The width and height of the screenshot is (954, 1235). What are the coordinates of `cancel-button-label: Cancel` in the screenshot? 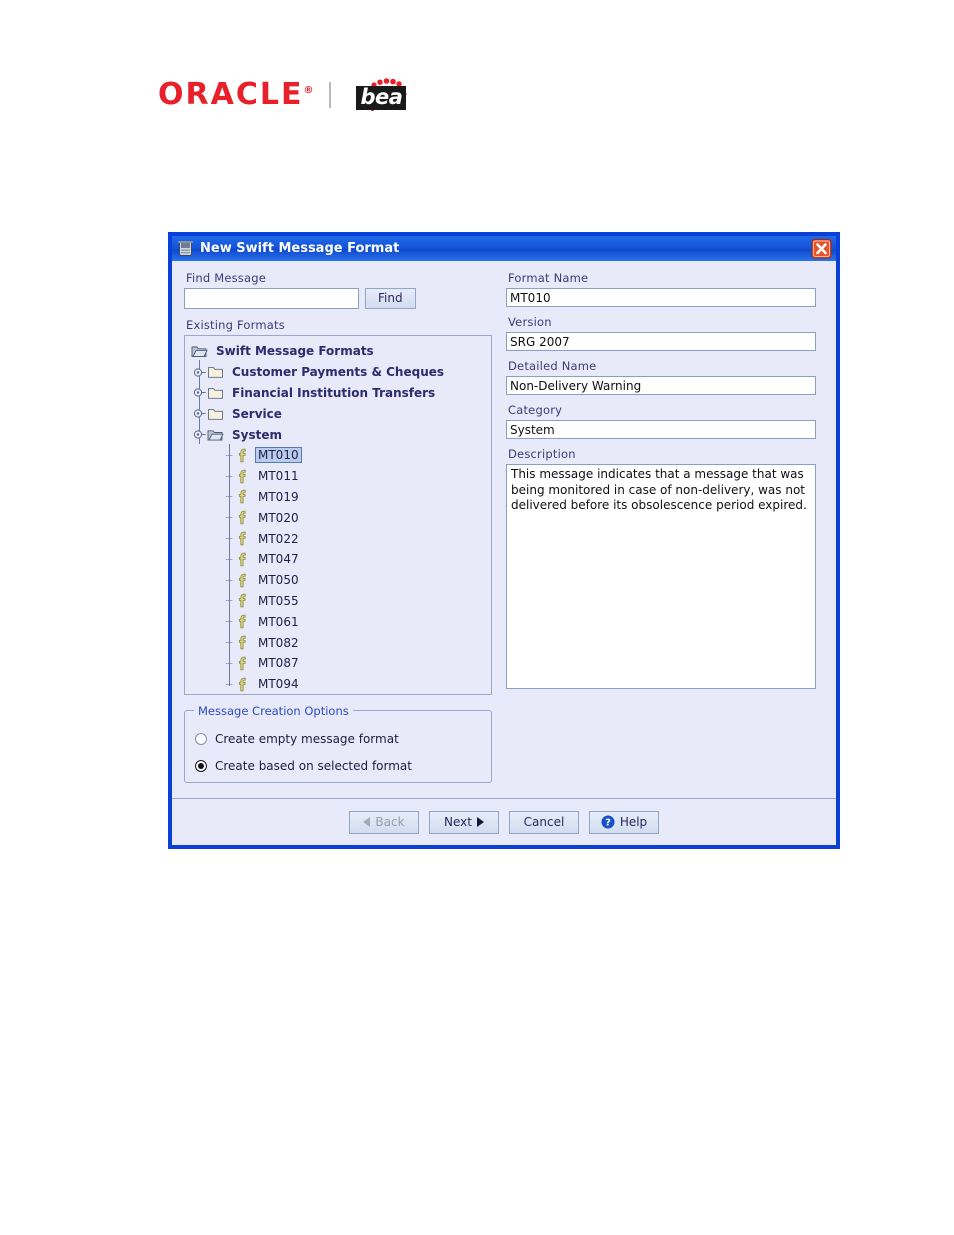 It's located at (544, 821).